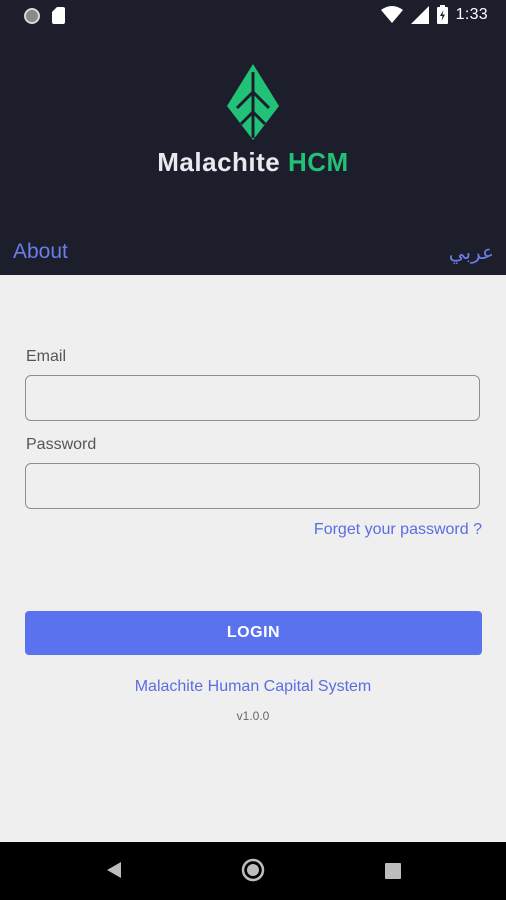 Image resolution: width=506 pixels, height=900 pixels. I want to click on brand-name-part1: Malachite, so click(219, 162).